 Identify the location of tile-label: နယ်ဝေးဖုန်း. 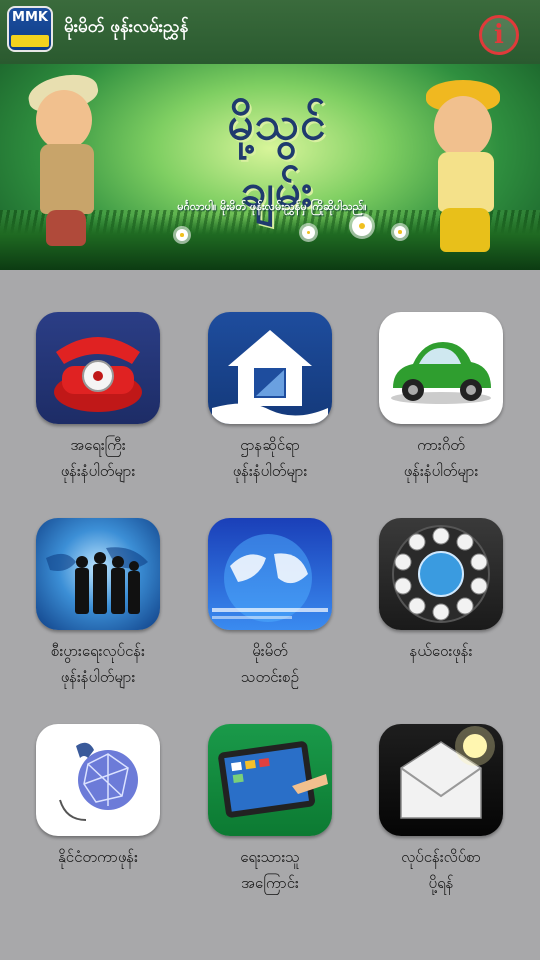
(441, 651).